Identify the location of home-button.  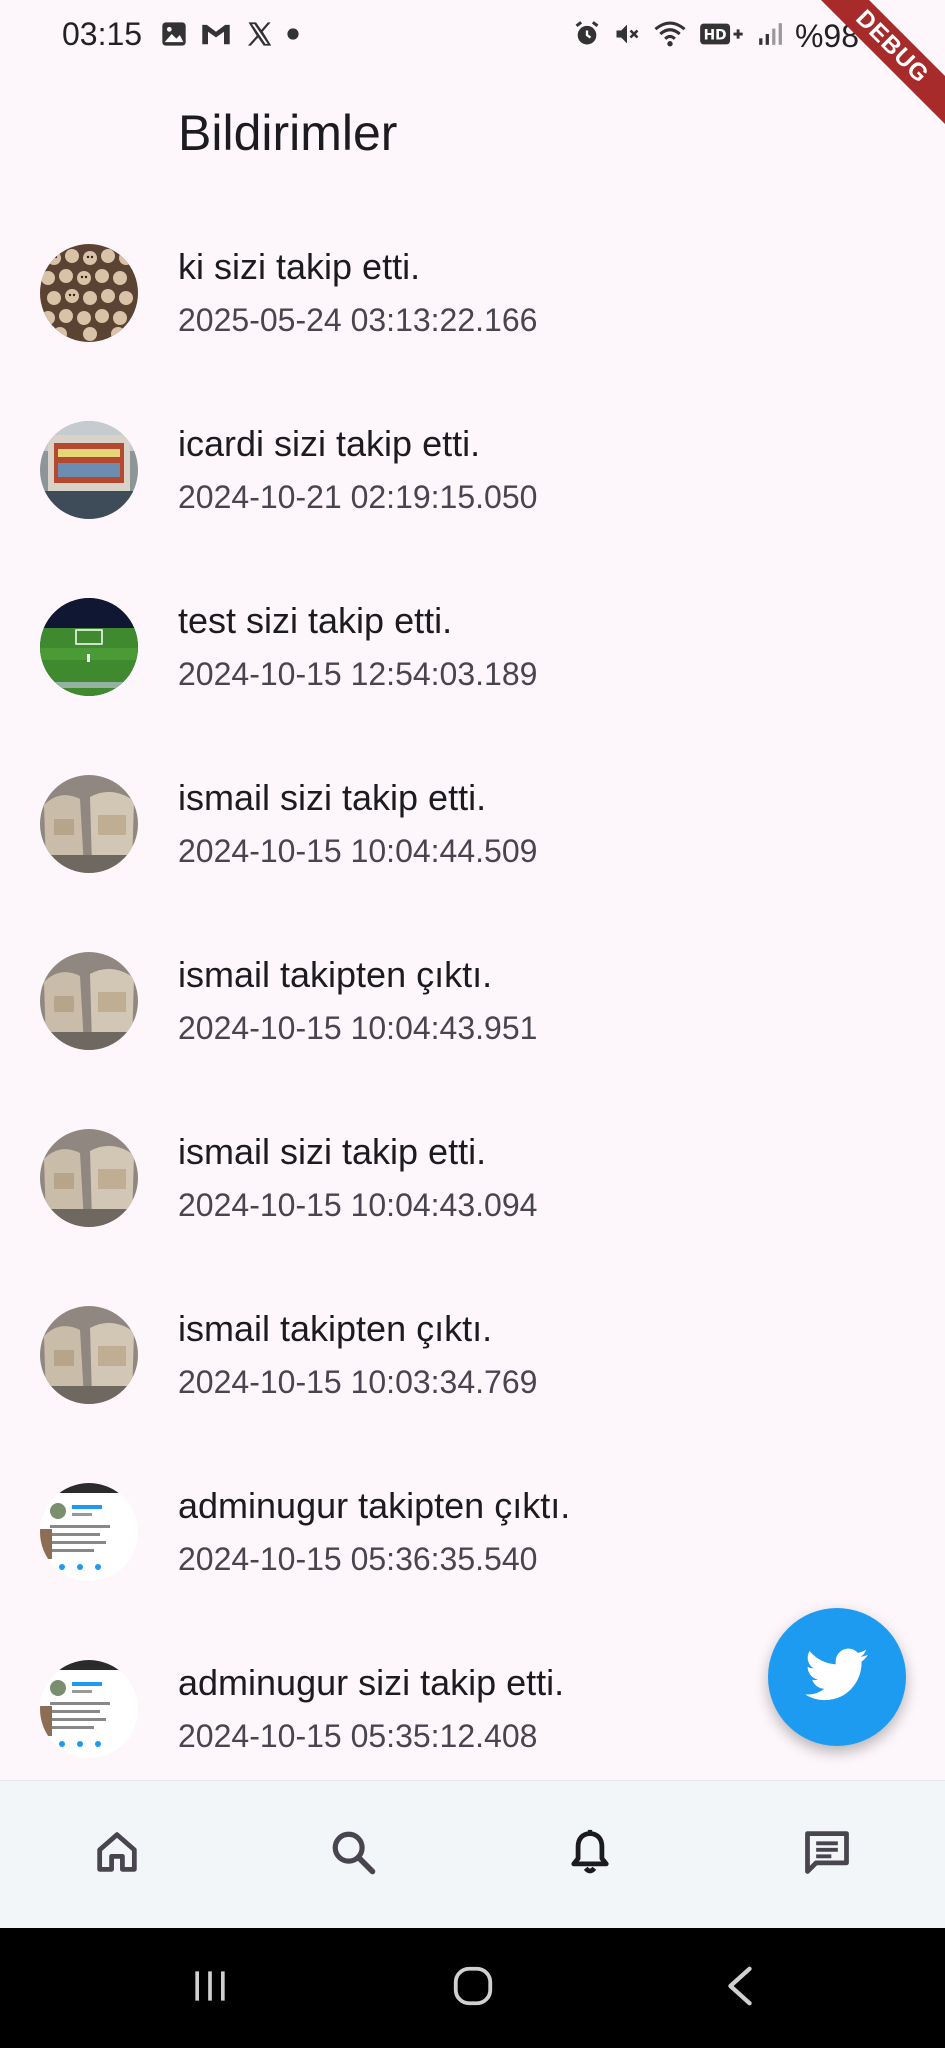
(473, 1988).